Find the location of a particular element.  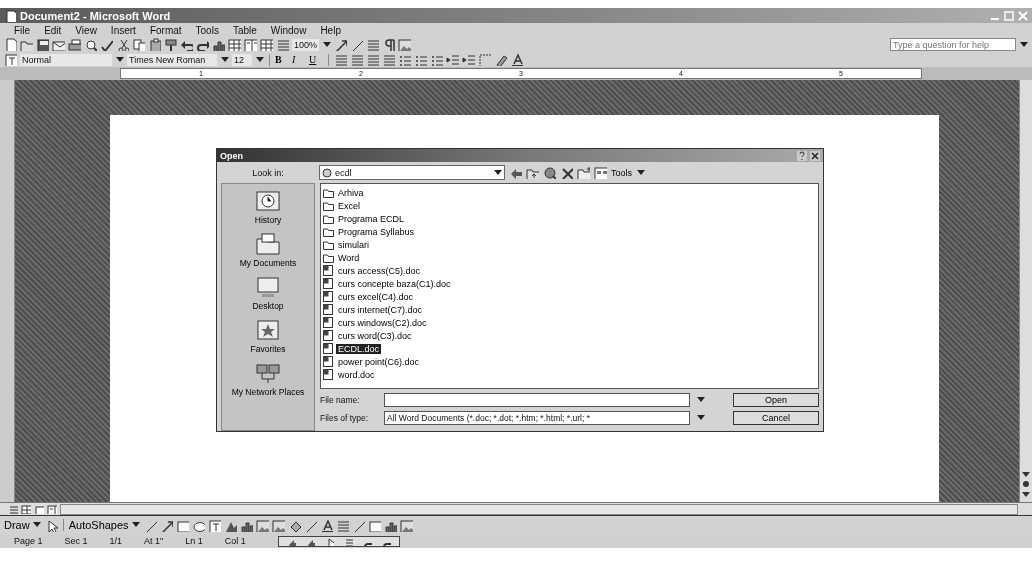

places-item: History is located at coordinates (268, 206).